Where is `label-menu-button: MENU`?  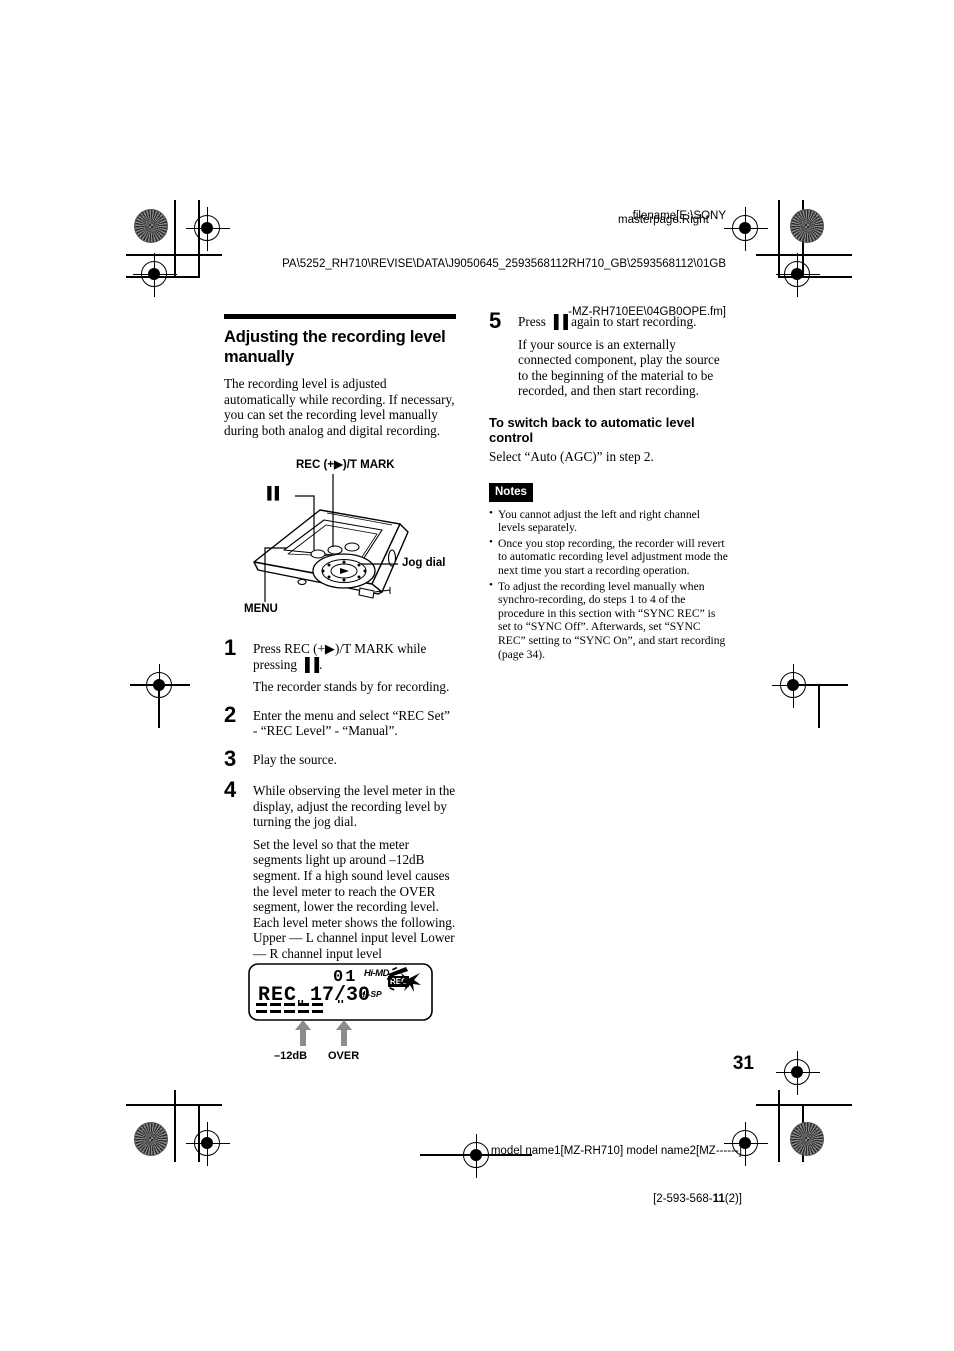 label-menu-button: MENU is located at coordinates (261, 609).